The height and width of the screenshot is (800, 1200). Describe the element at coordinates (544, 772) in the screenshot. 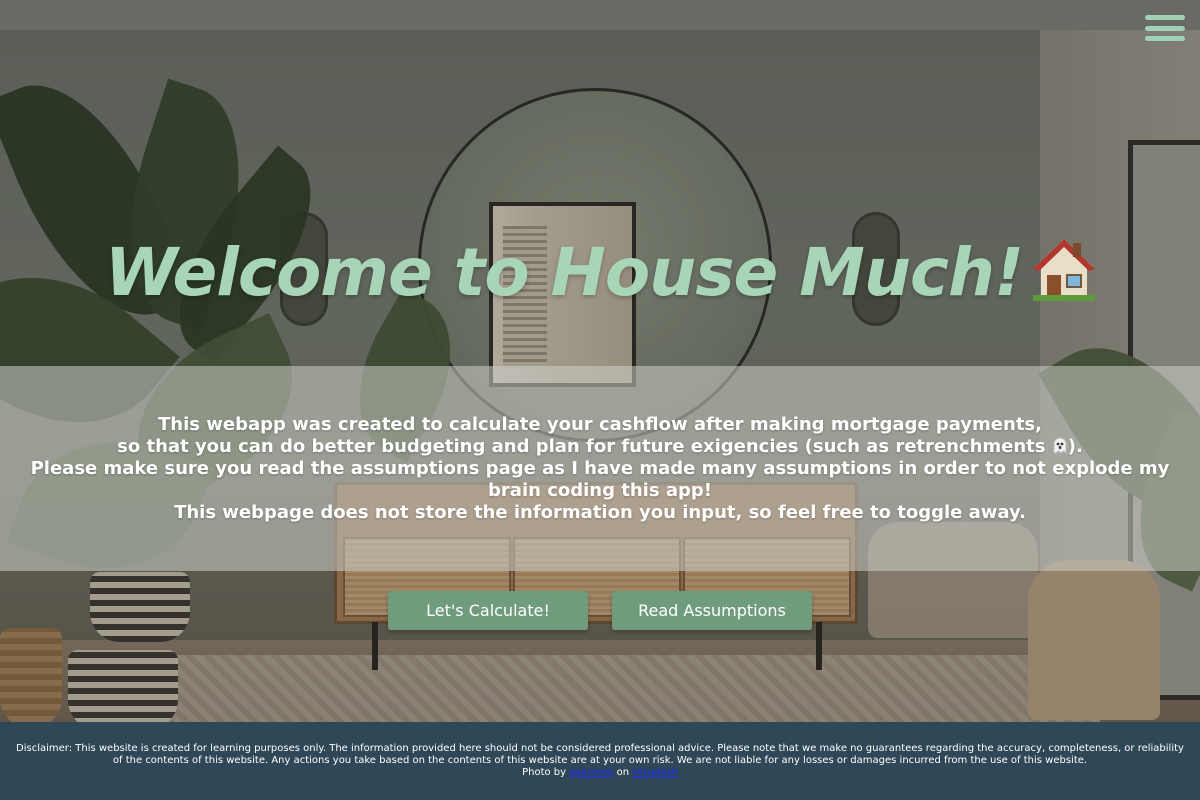

I see `photo-credit-prefix: Photo by` at that location.